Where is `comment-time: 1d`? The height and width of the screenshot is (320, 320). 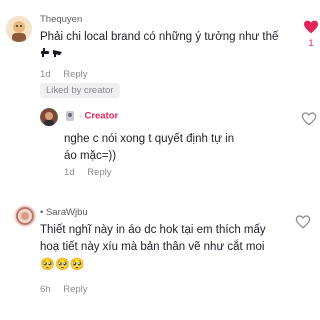 comment-time: 1d is located at coordinates (45, 74).